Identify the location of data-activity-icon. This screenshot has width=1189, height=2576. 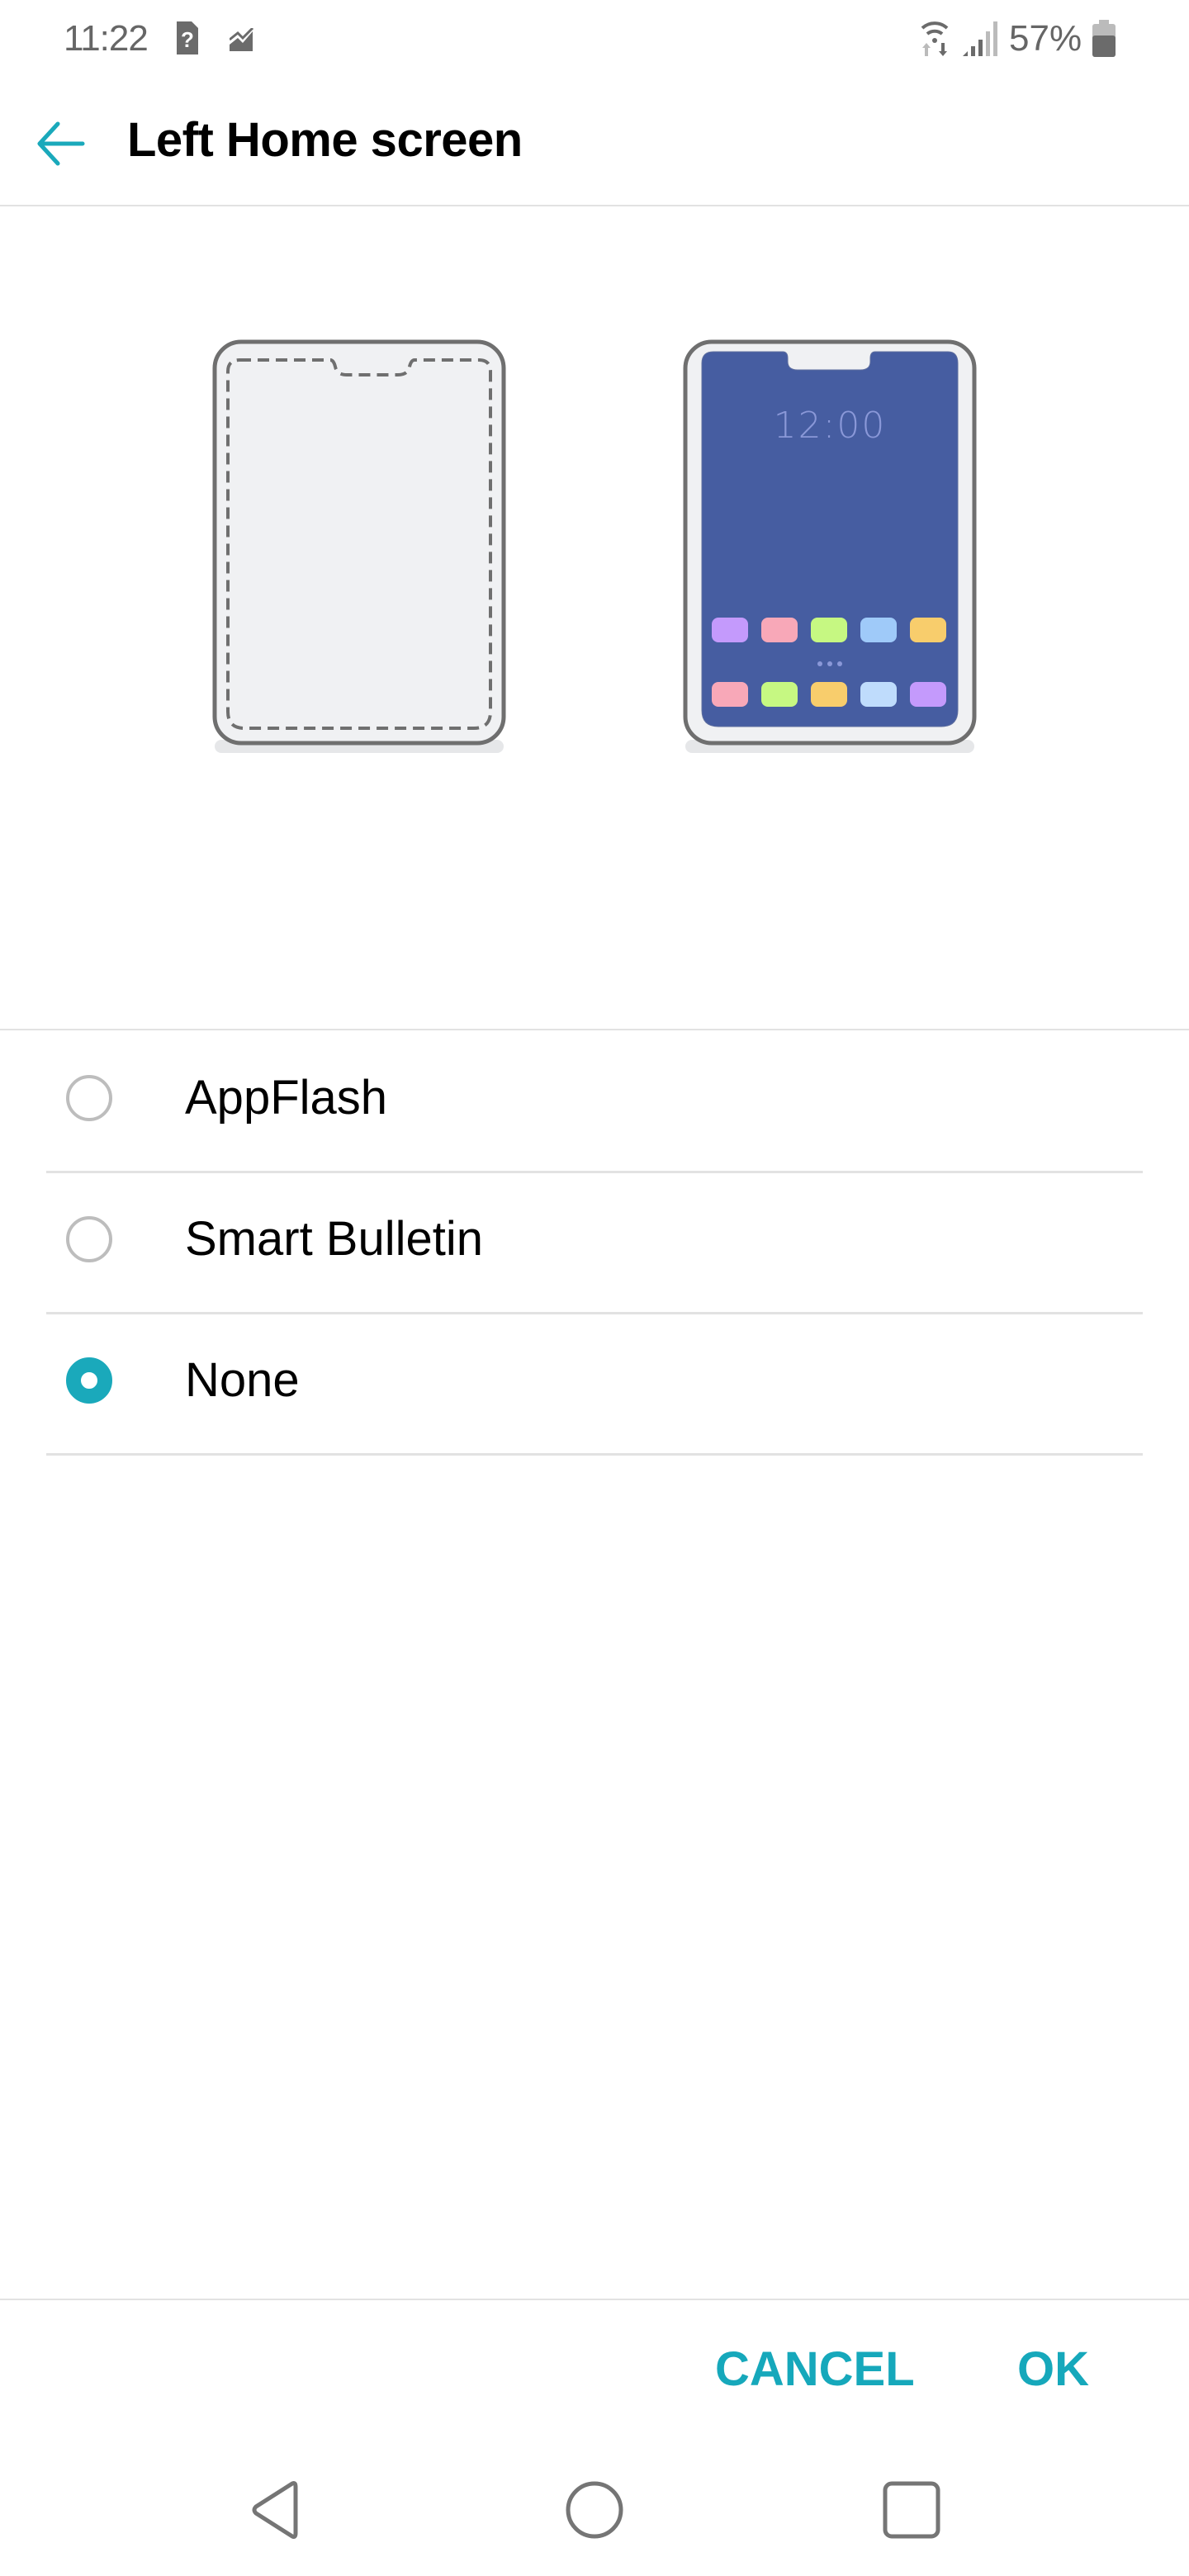
(242, 39).